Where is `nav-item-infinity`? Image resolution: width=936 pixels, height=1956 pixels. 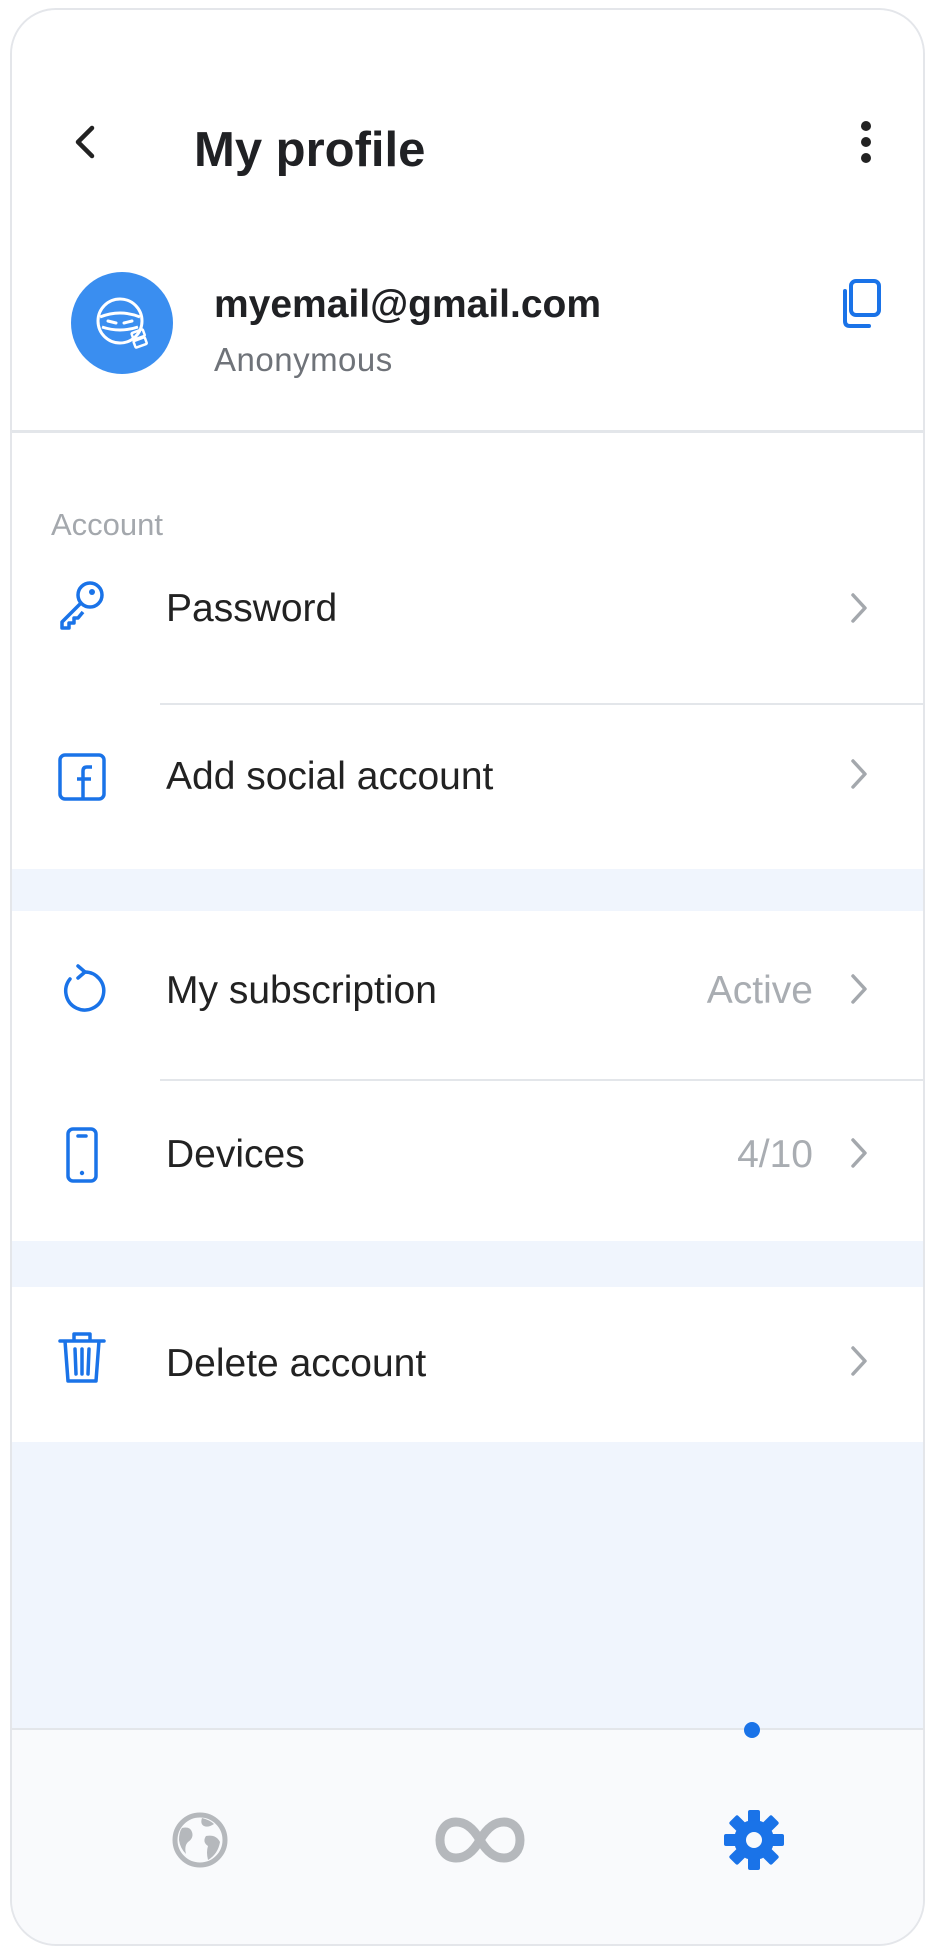
nav-item-infinity is located at coordinates (480, 1840).